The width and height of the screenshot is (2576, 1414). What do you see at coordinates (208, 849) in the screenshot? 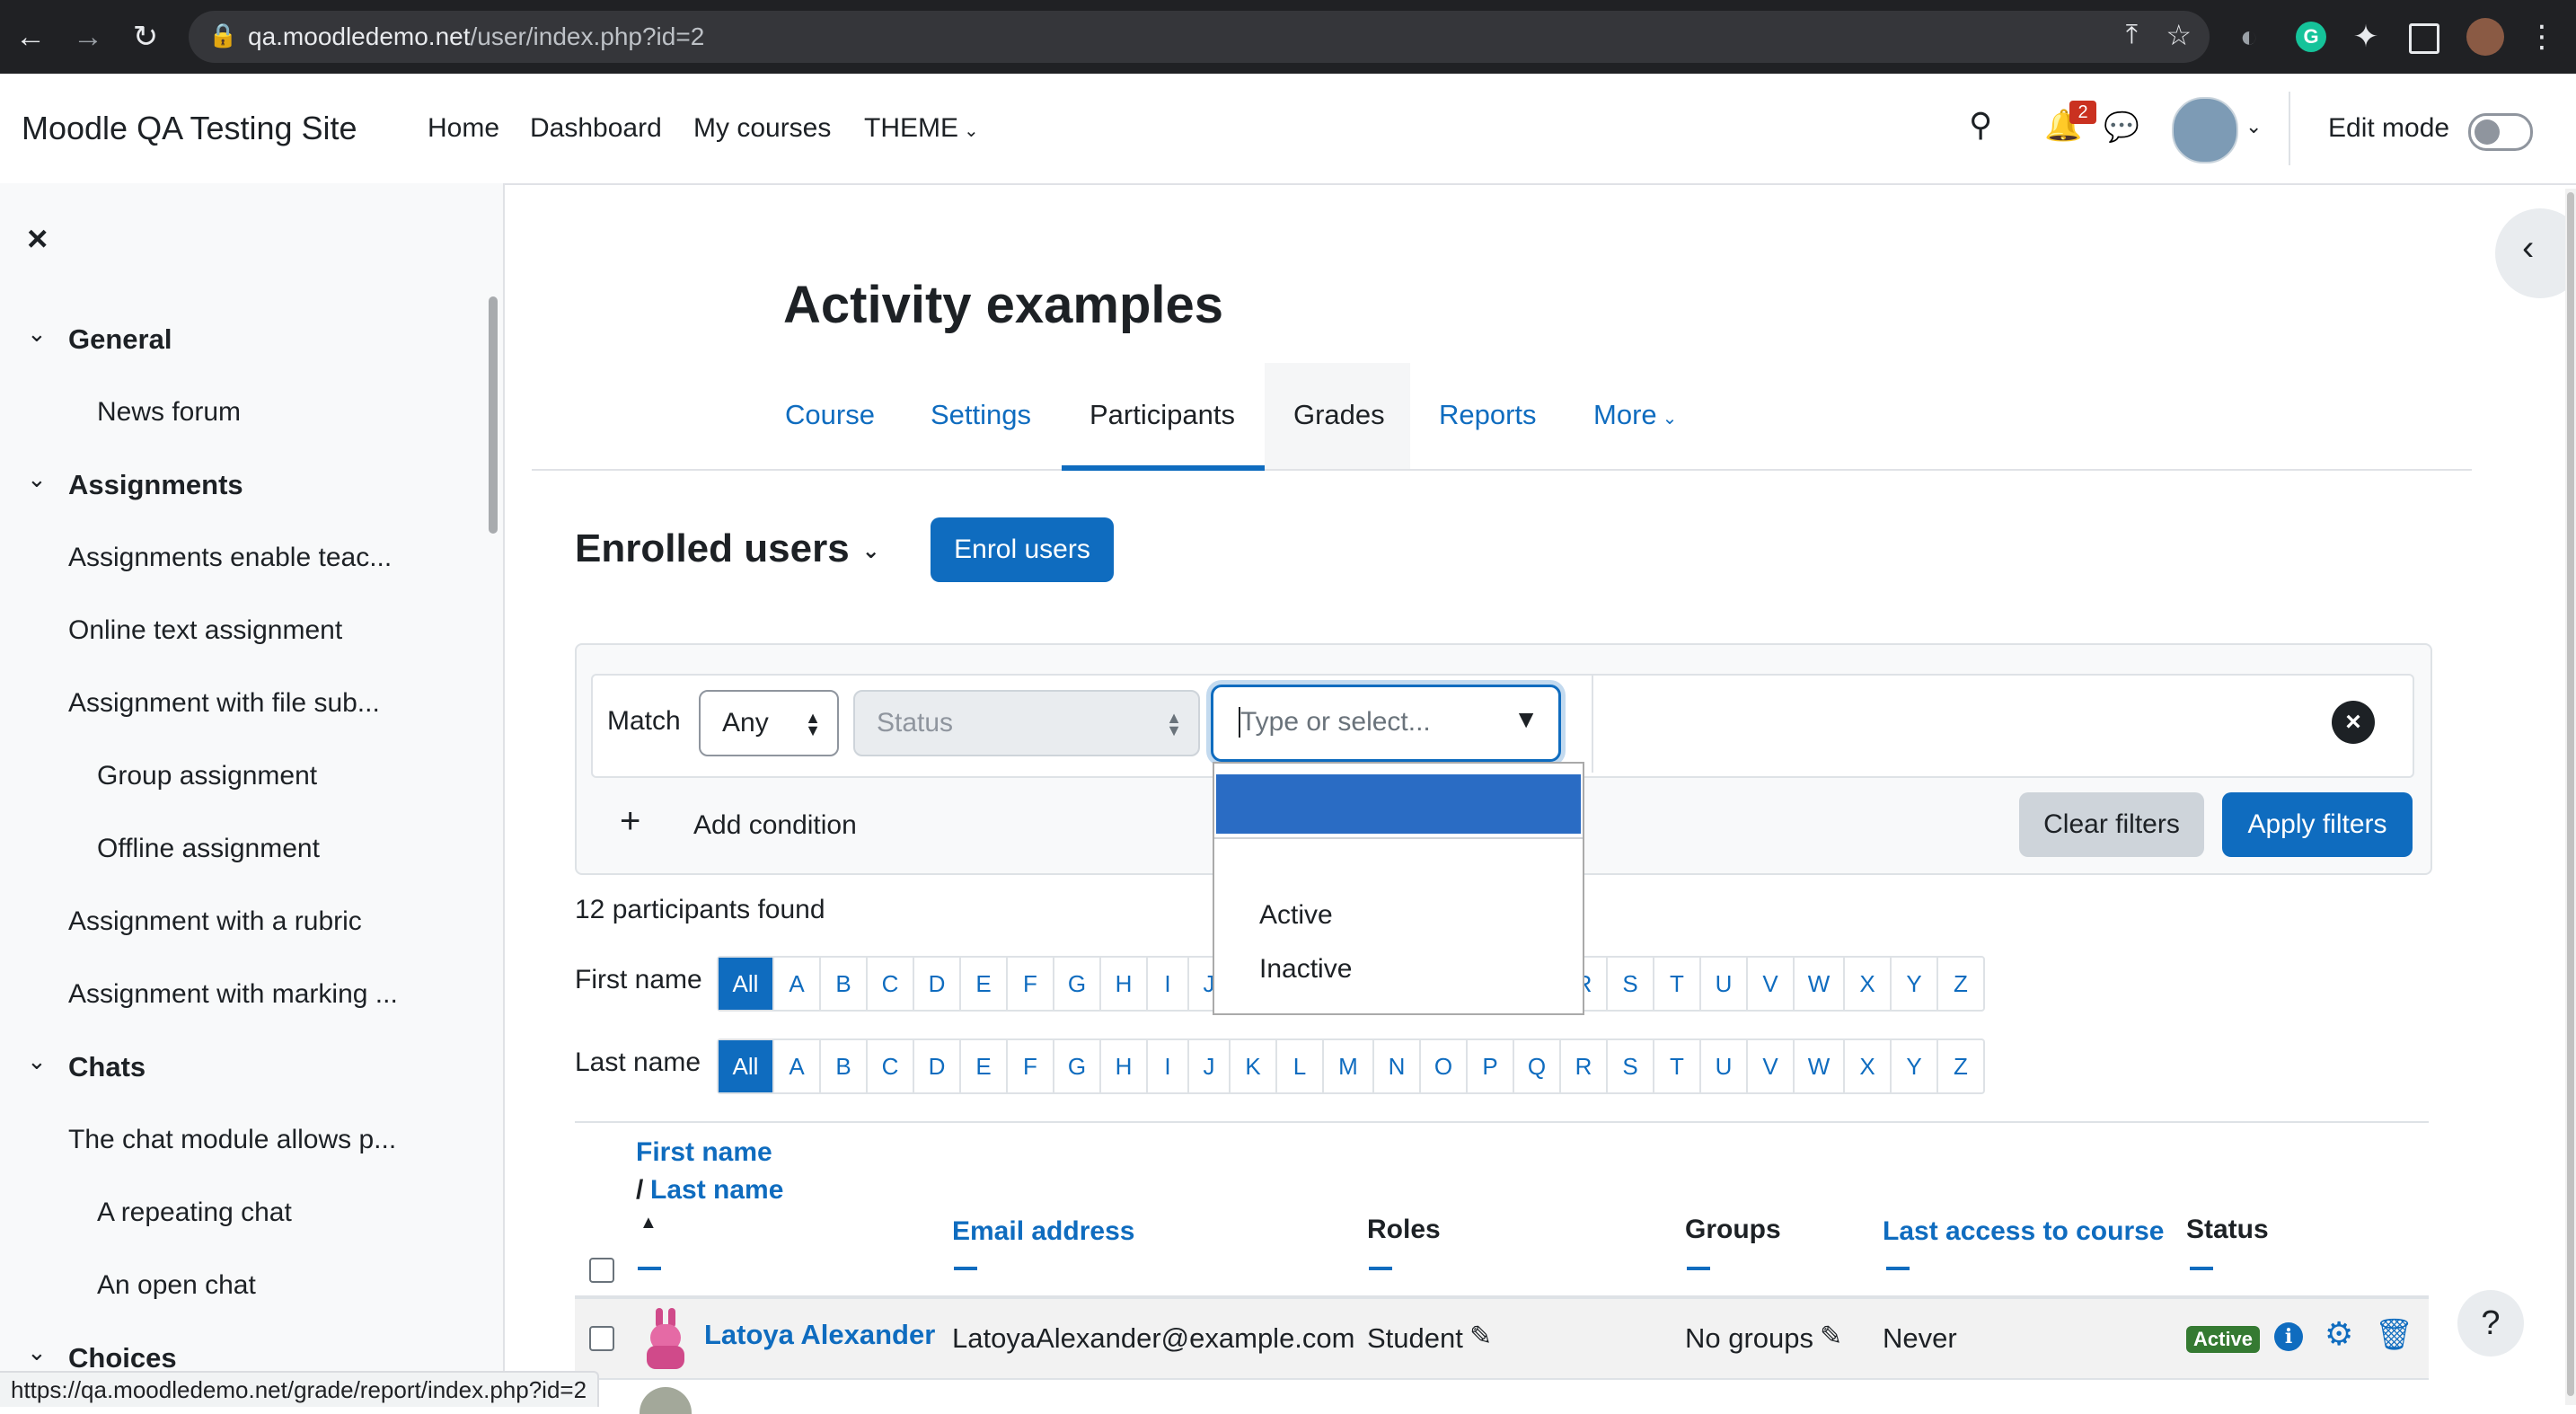
I see `drawer-item: Offline assignment` at bounding box center [208, 849].